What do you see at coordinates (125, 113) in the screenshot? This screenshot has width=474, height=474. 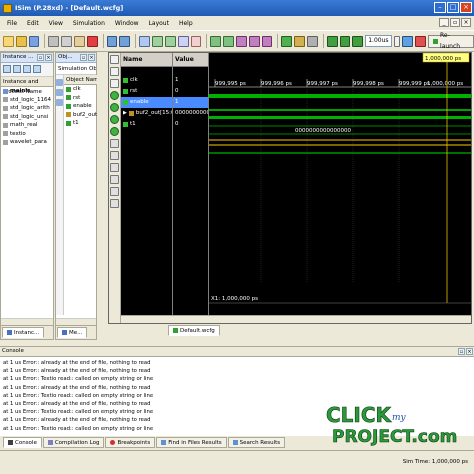 I see `expand-arrow-icon: ▶` at bounding box center [125, 113].